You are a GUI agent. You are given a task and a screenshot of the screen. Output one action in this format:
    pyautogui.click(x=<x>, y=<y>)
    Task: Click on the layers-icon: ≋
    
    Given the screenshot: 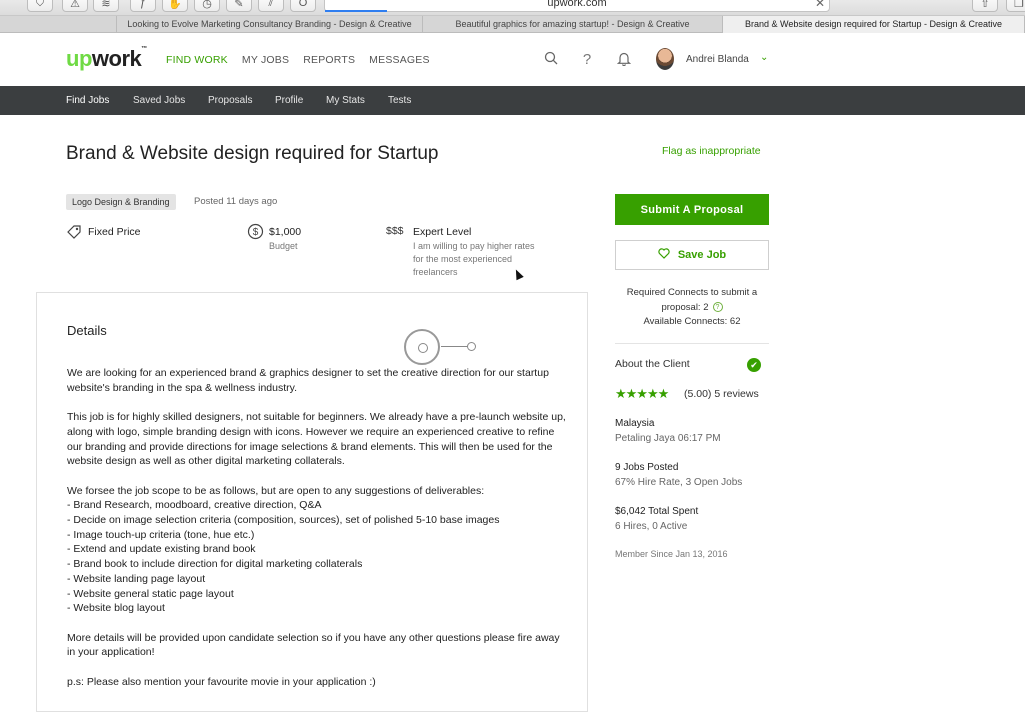 What is the action you would take?
    pyautogui.click(x=106, y=6)
    